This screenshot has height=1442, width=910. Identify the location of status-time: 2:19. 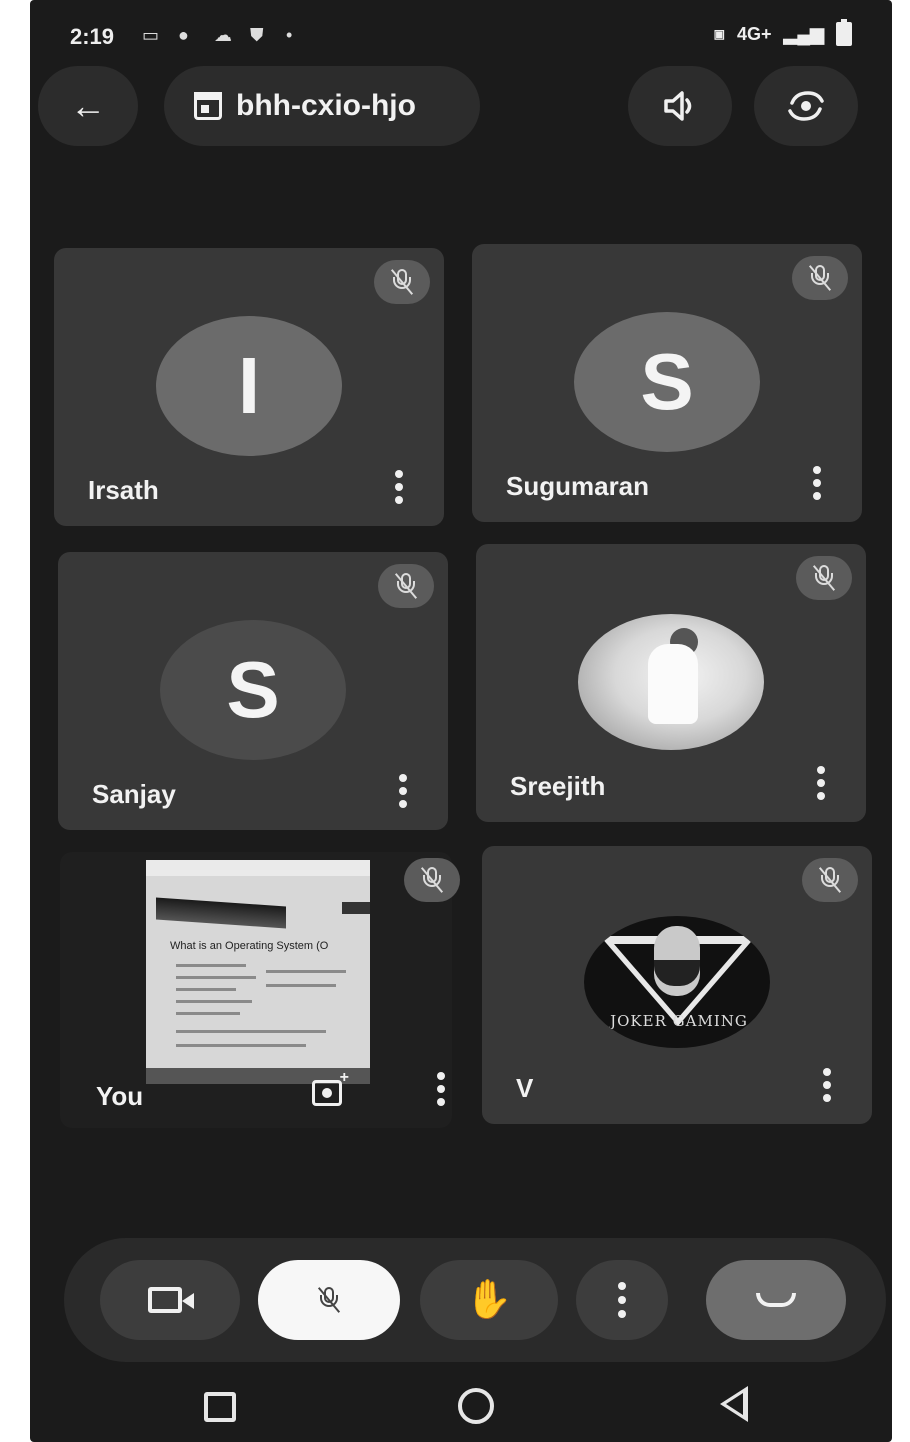
(92, 36).